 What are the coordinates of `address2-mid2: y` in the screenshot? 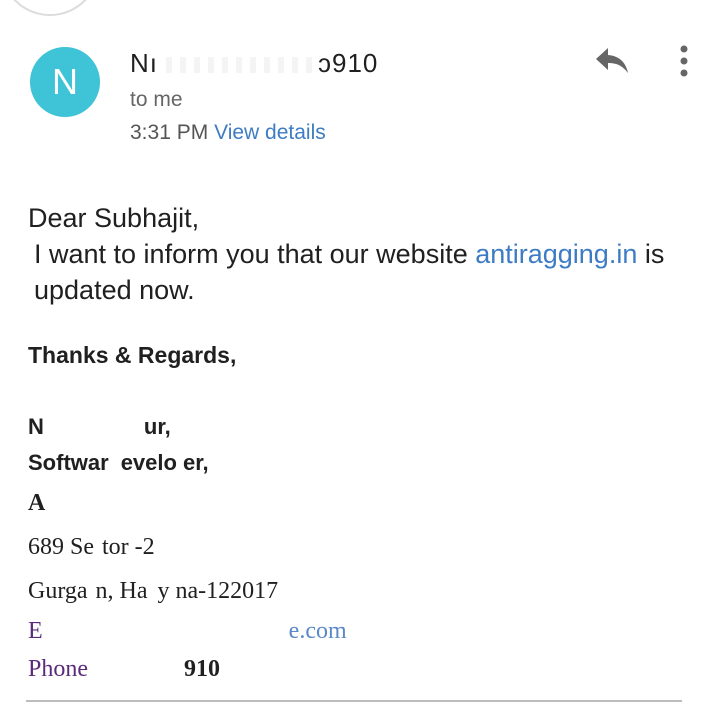 It's located at (163, 591).